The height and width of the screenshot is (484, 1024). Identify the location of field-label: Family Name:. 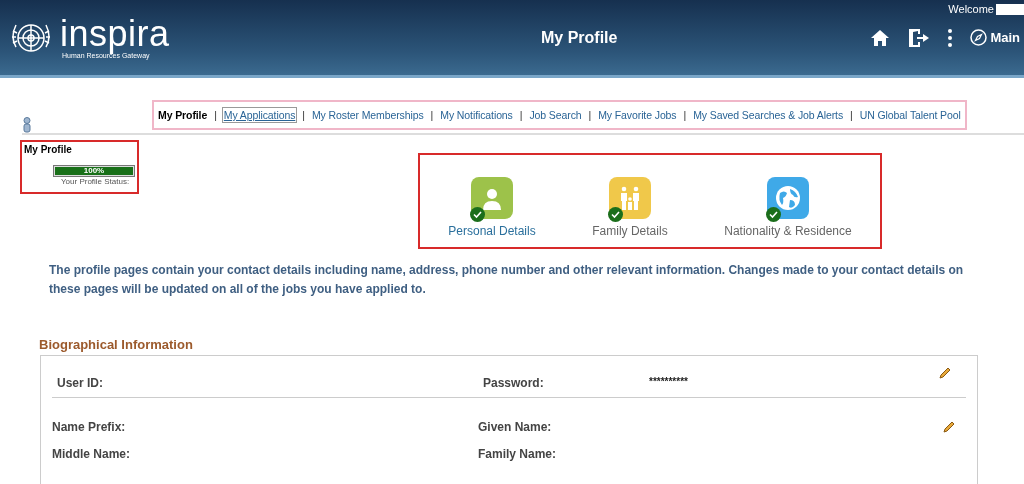
(518, 454).